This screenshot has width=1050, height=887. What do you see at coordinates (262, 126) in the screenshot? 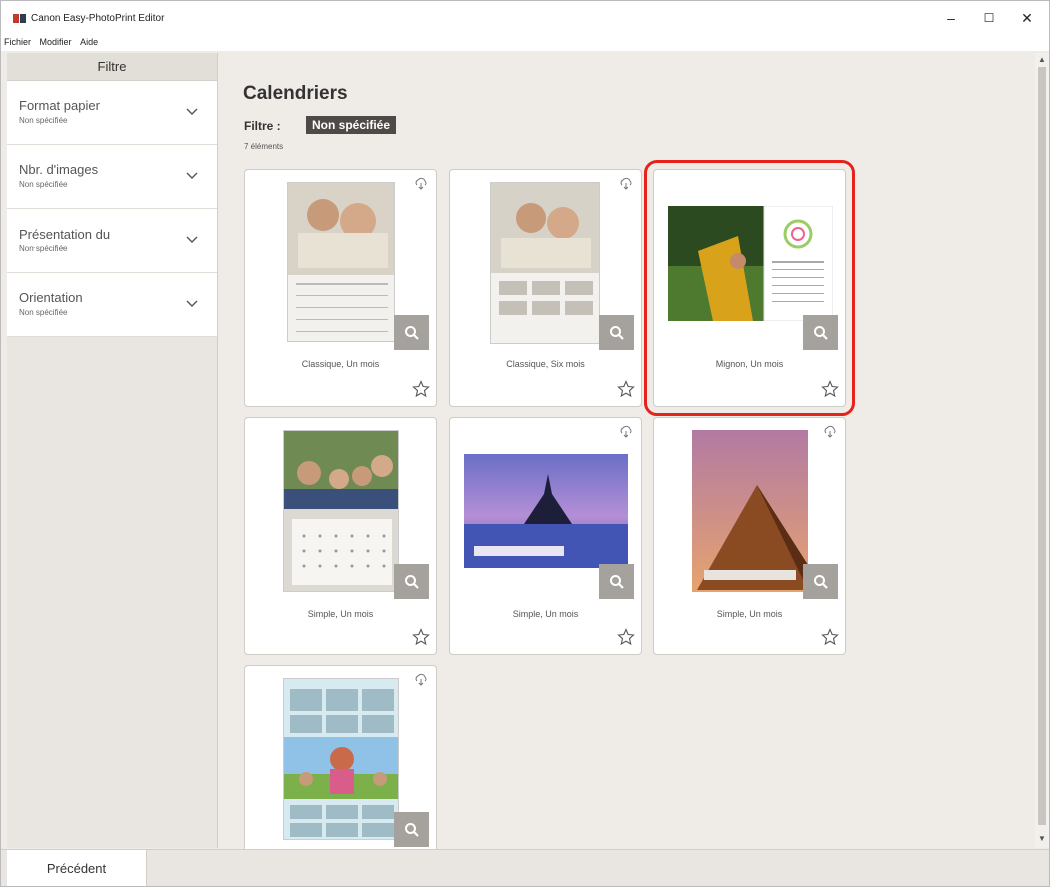
I see `filter-summary-label: Filtre :` at bounding box center [262, 126].